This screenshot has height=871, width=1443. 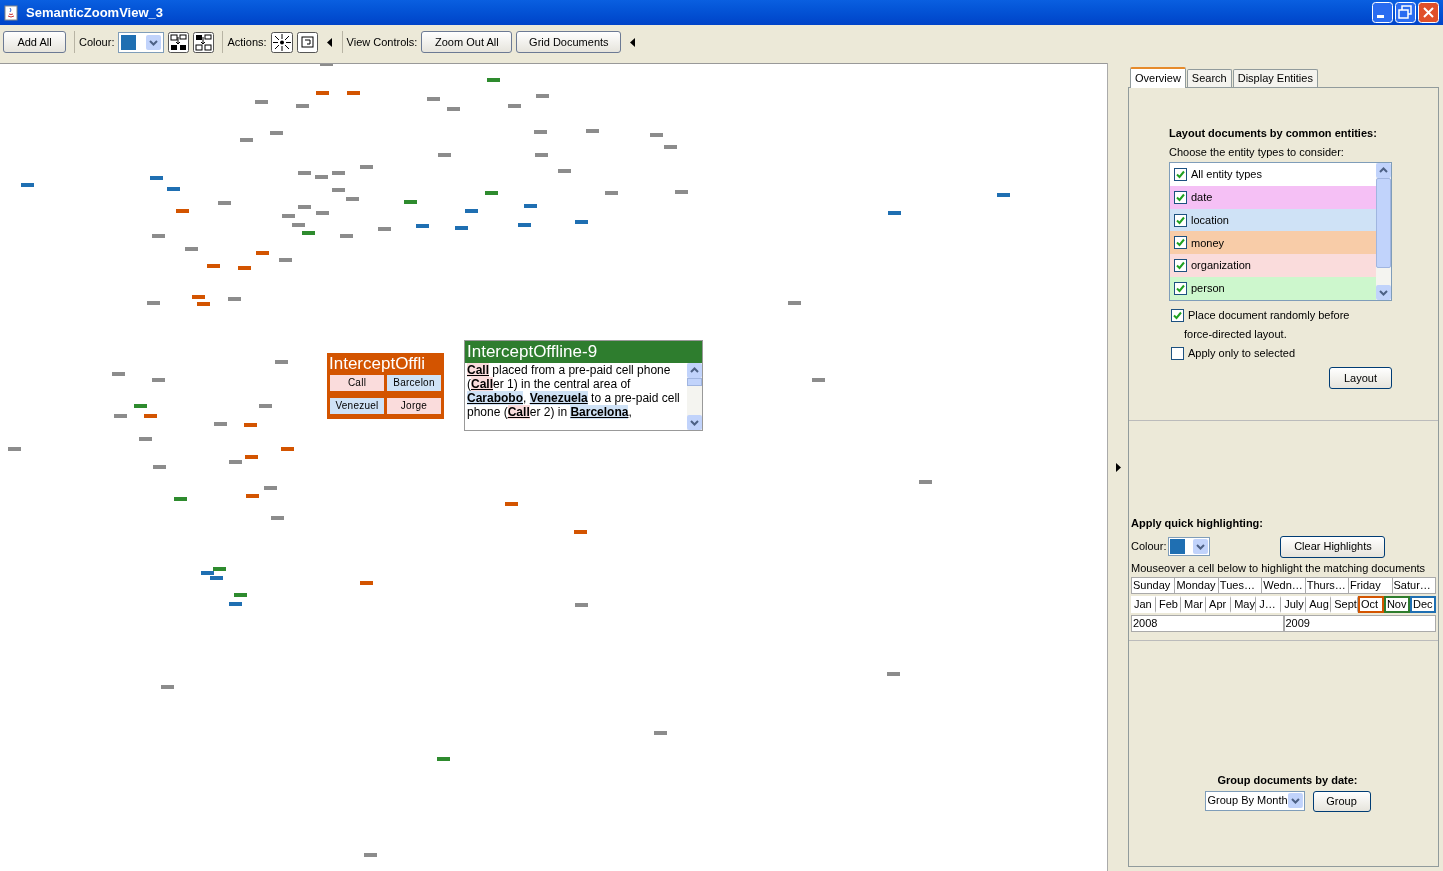 I want to click on year-cell: 2009, so click(x=1359, y=623).